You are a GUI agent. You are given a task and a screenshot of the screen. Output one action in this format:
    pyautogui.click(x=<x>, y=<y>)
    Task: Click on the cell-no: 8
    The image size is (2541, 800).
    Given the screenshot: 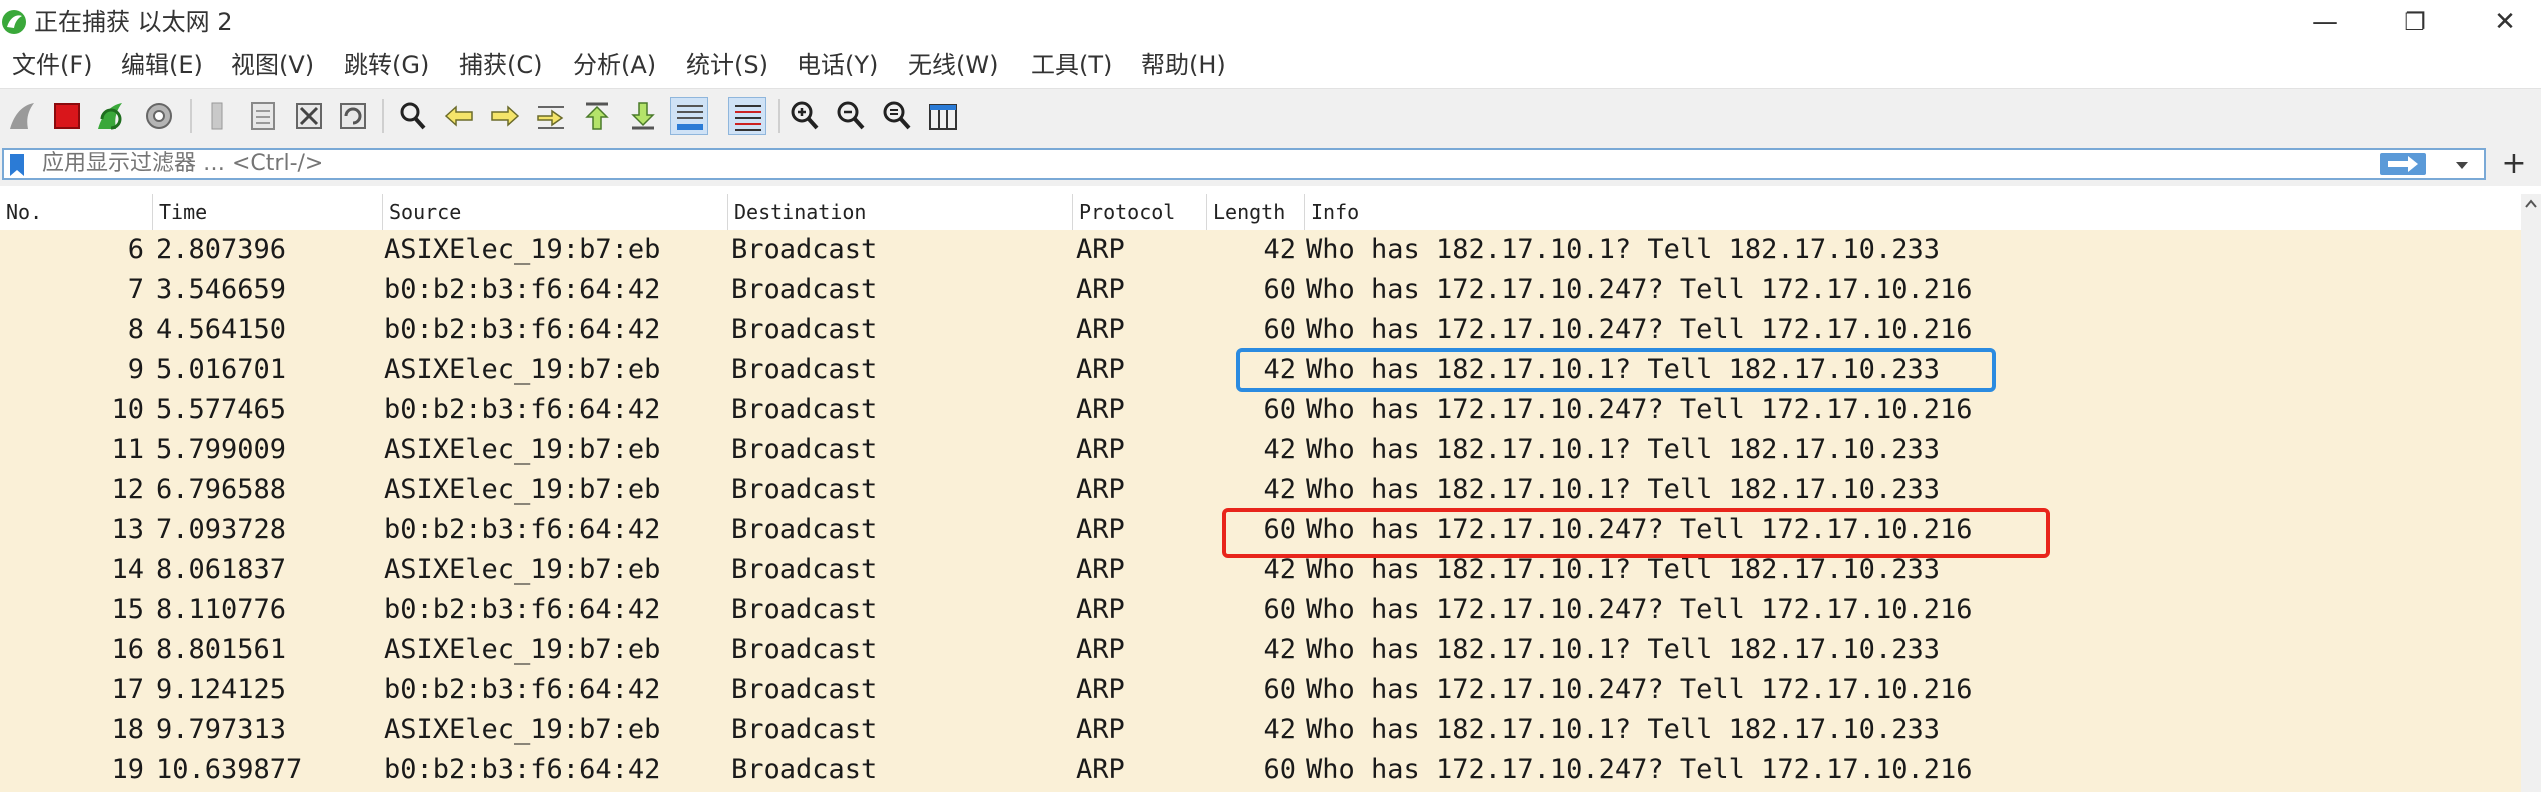 What is the action you would take?
    pyautogui.click(x=135, y=329)
    